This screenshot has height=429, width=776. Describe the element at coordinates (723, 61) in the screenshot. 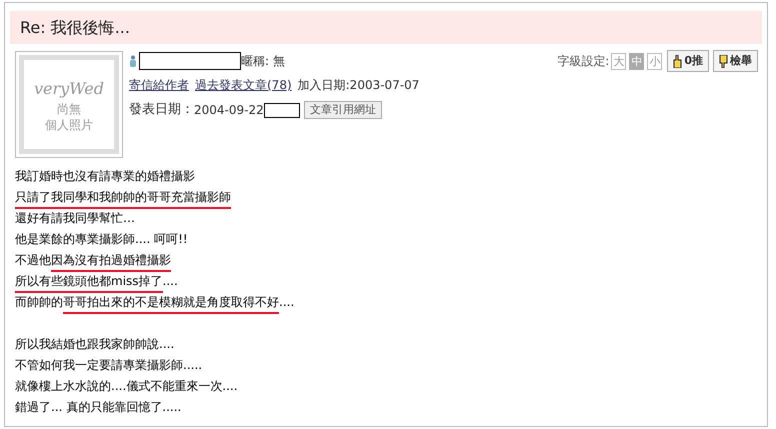

I see `thumbs-down-icon` at that location.